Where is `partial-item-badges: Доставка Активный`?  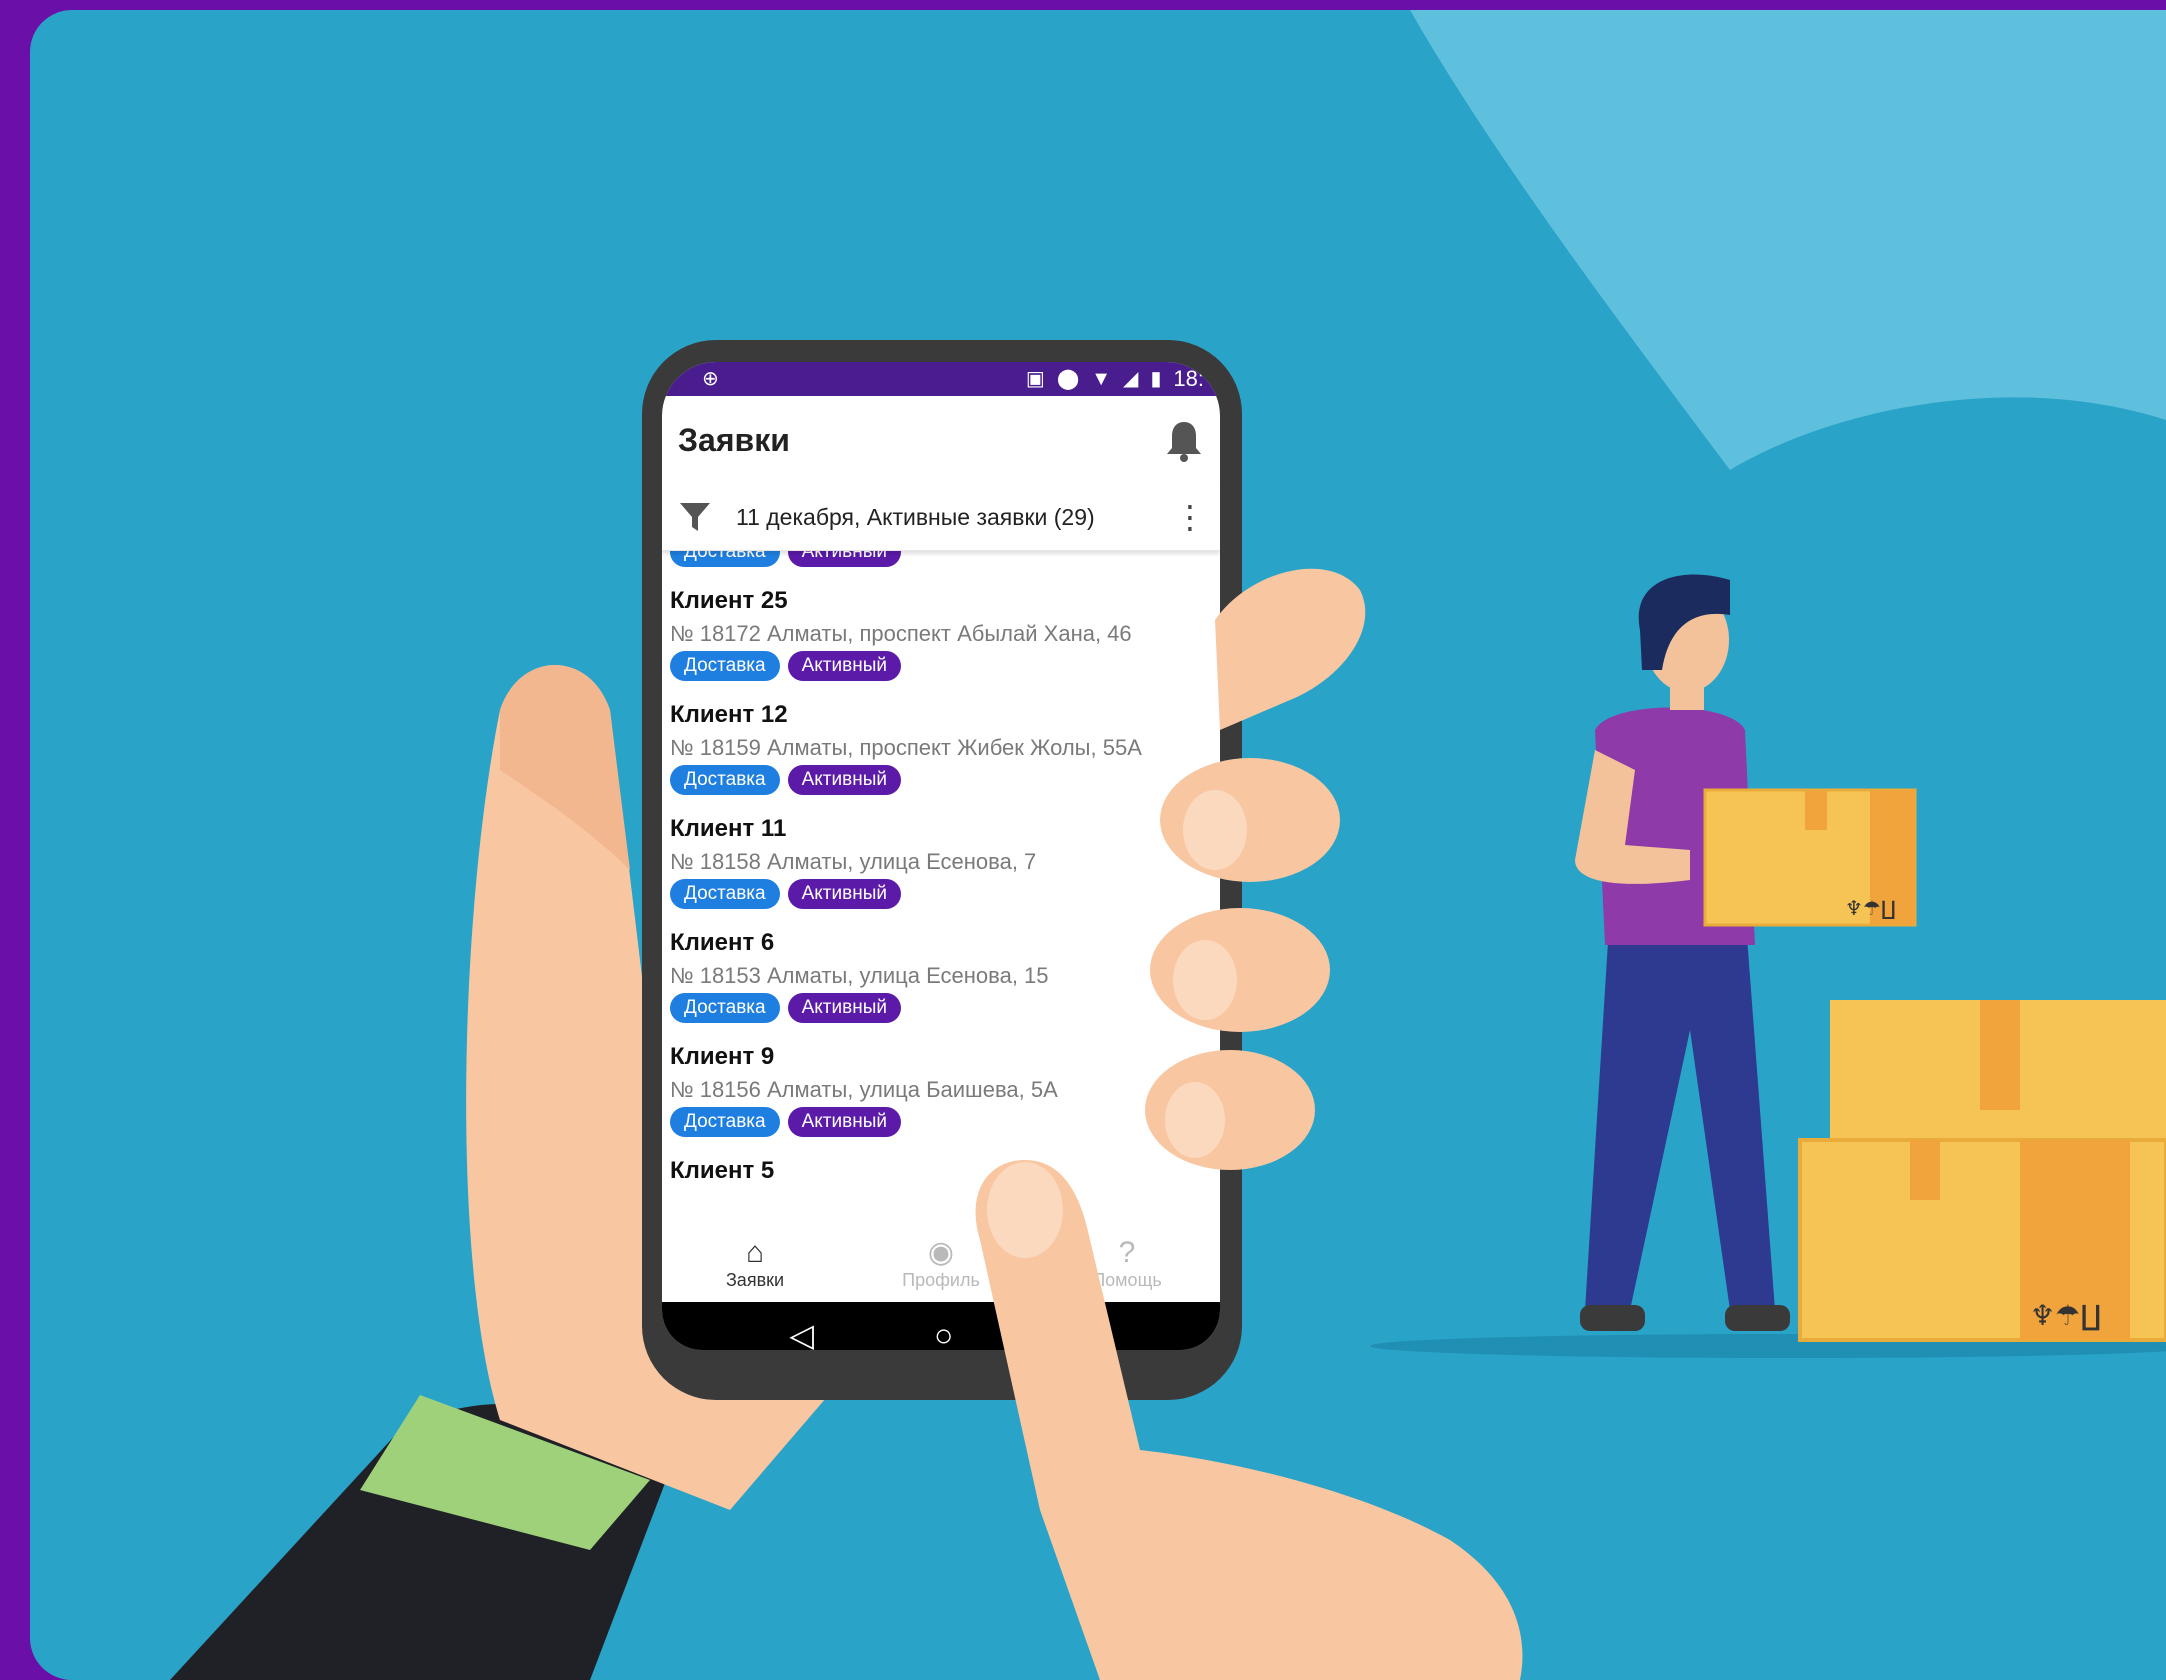
partial-item-badges: Доставка Активный is located at coordinates (785, 559).